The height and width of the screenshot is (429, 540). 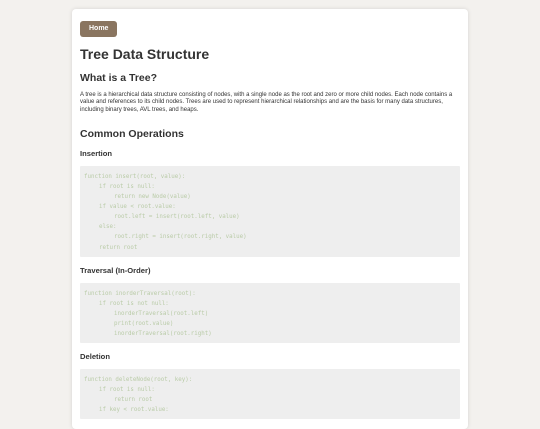 I want to click on code-line: function insert(root, value):, so click(x=135, y=176).